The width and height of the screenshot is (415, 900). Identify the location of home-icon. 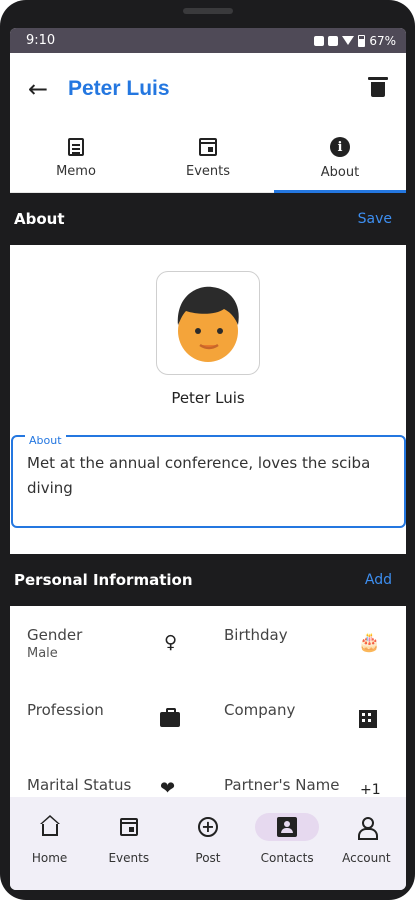
(49, 825).